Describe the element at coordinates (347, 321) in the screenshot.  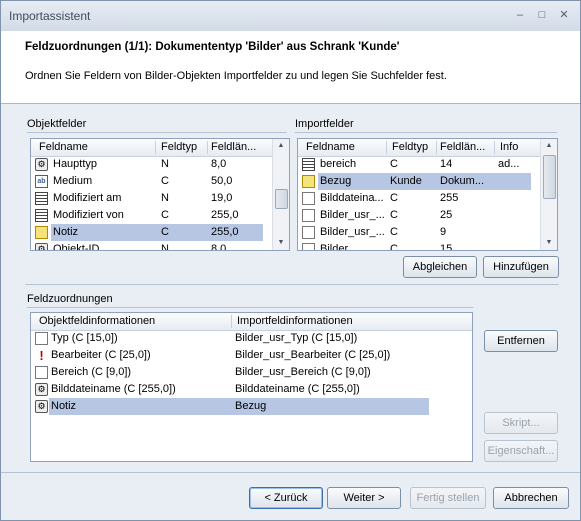
I see `column-header: Importfeldinformationen` at that location.